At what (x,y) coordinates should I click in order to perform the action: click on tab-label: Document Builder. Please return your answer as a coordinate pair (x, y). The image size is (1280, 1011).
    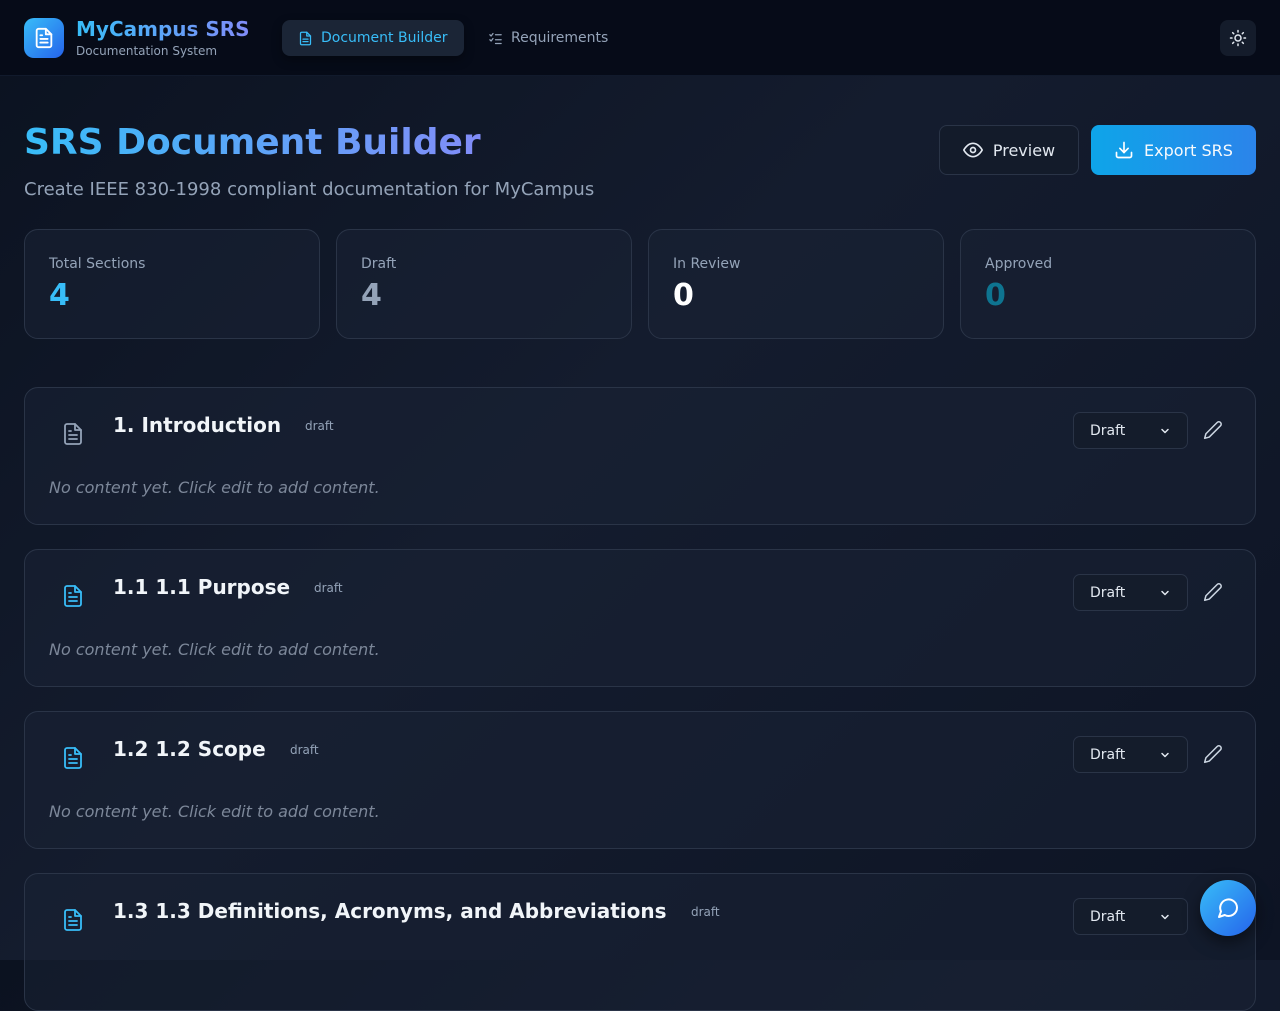
    Looking at the image, I should click on (384, 38).